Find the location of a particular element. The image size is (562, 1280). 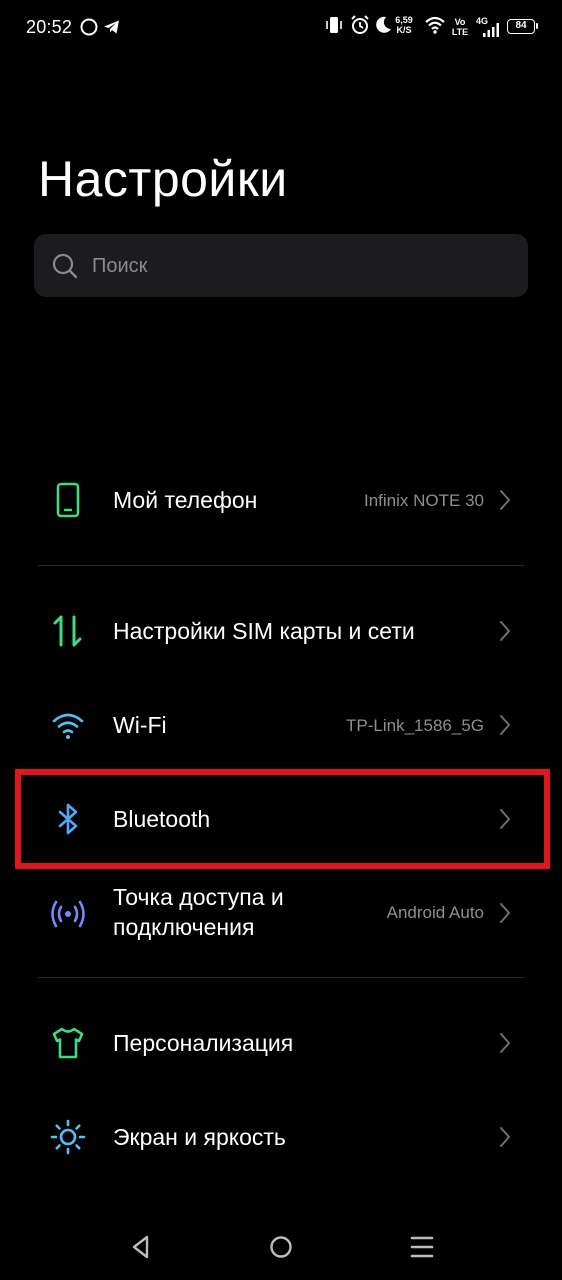

home-button is located at coordinates (281, 1247).